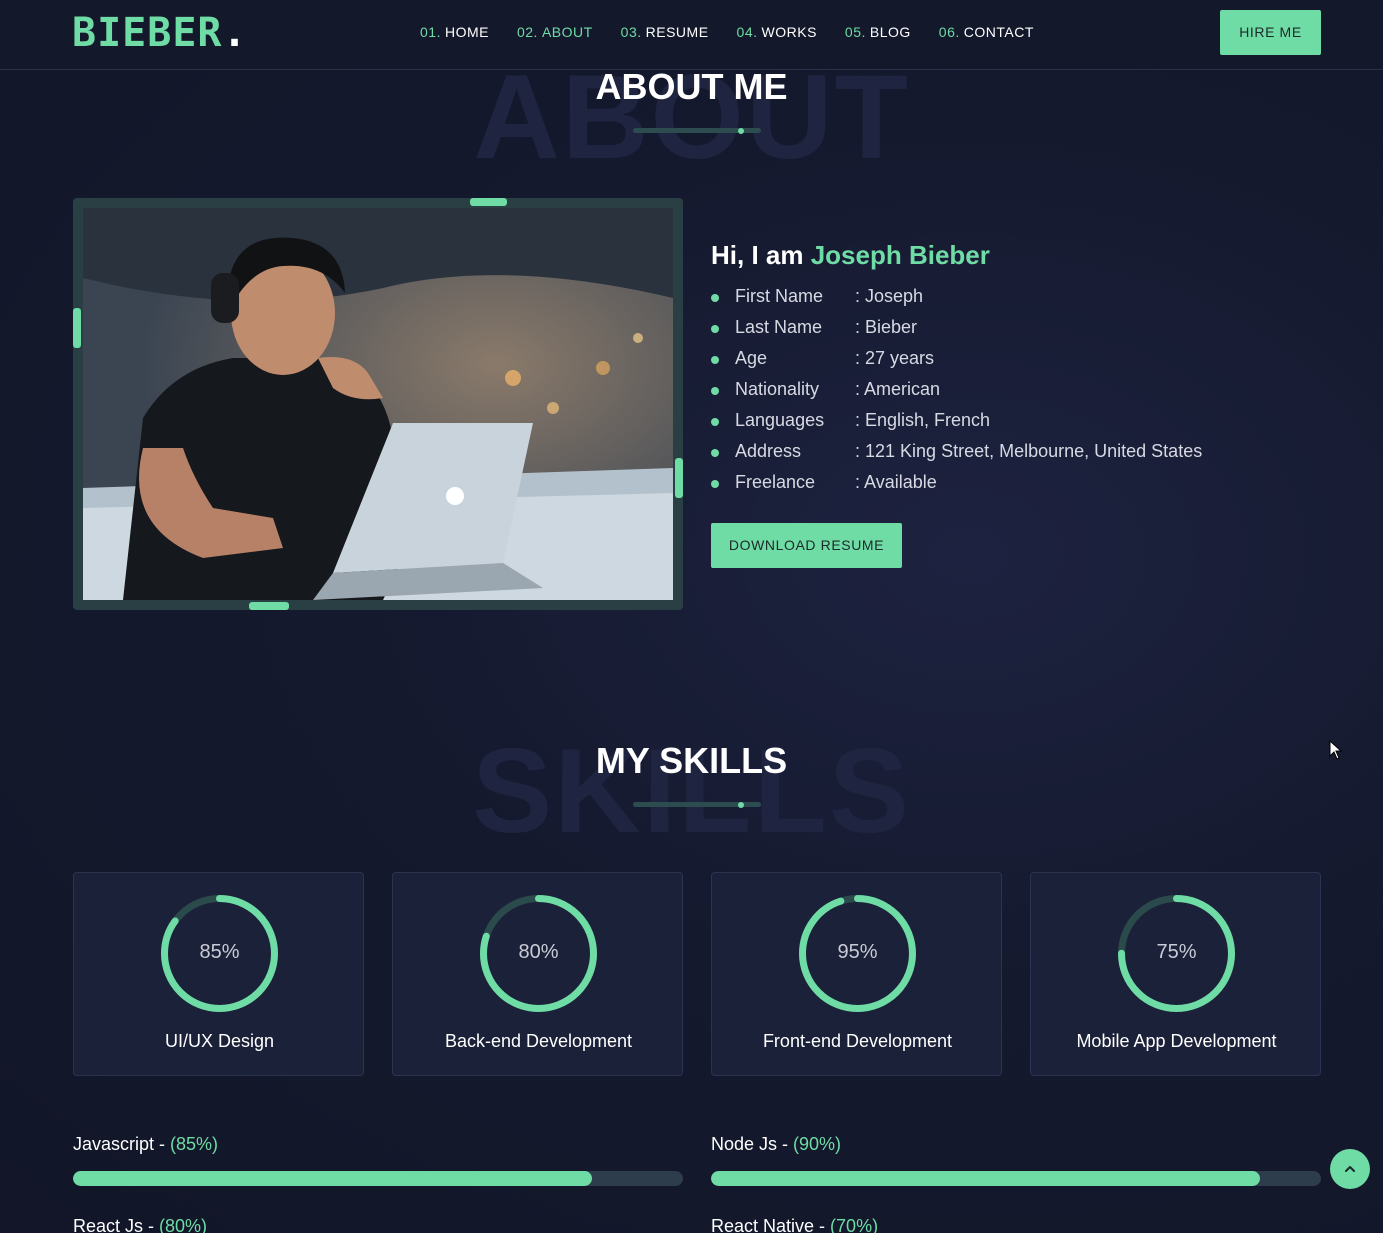 The width and height of the screenshot is (1383, 1233). What do you see at coordinates (1336, 750) in the screenshot?
I see `mouse-cursor-icon` at bounding box center [1336, 750].